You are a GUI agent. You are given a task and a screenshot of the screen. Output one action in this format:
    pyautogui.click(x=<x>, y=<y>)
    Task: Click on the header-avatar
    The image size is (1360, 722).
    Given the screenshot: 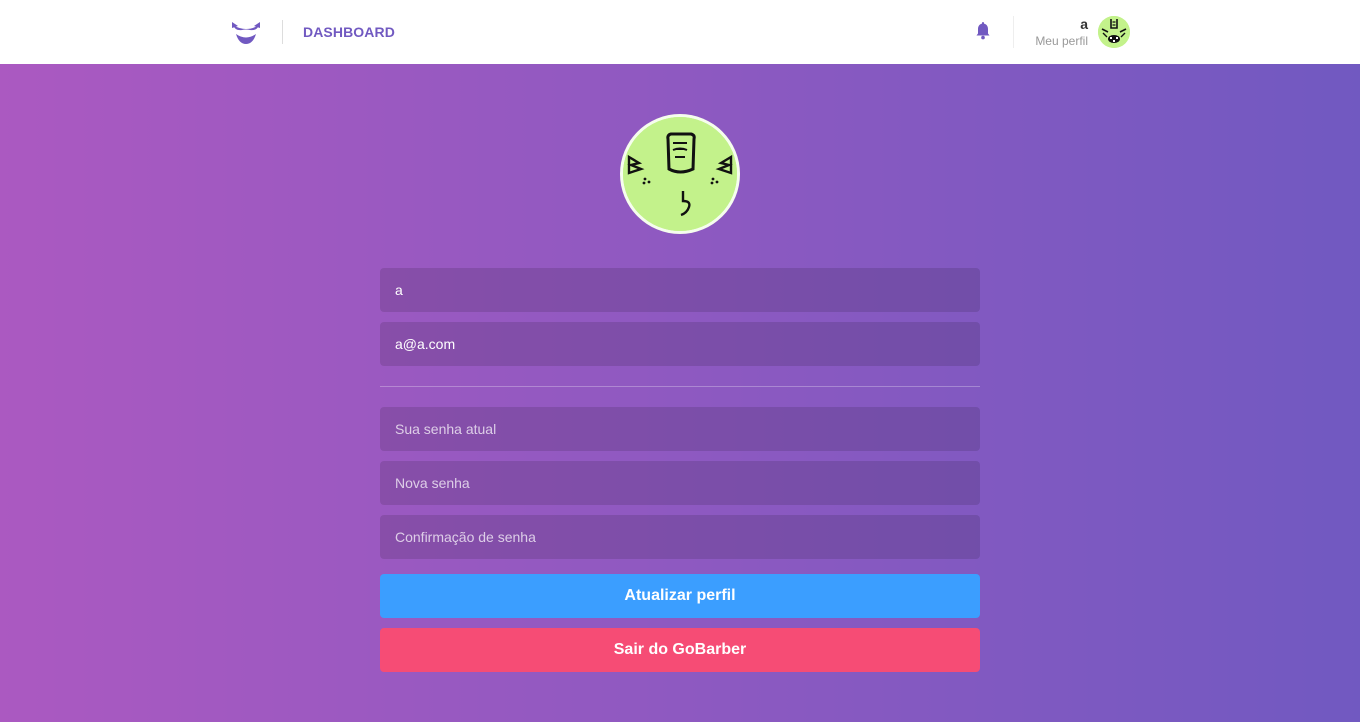 What is the action you would take?
    pyautogui.click(x=1114, y=32)
    